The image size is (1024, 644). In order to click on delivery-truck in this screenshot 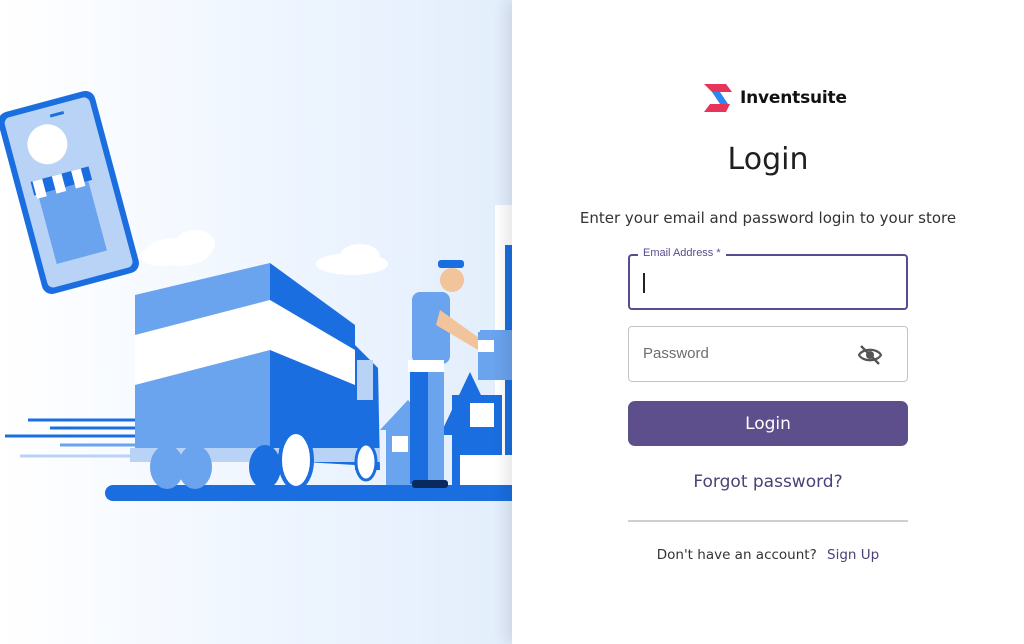, I will do `click(255, 376)`.